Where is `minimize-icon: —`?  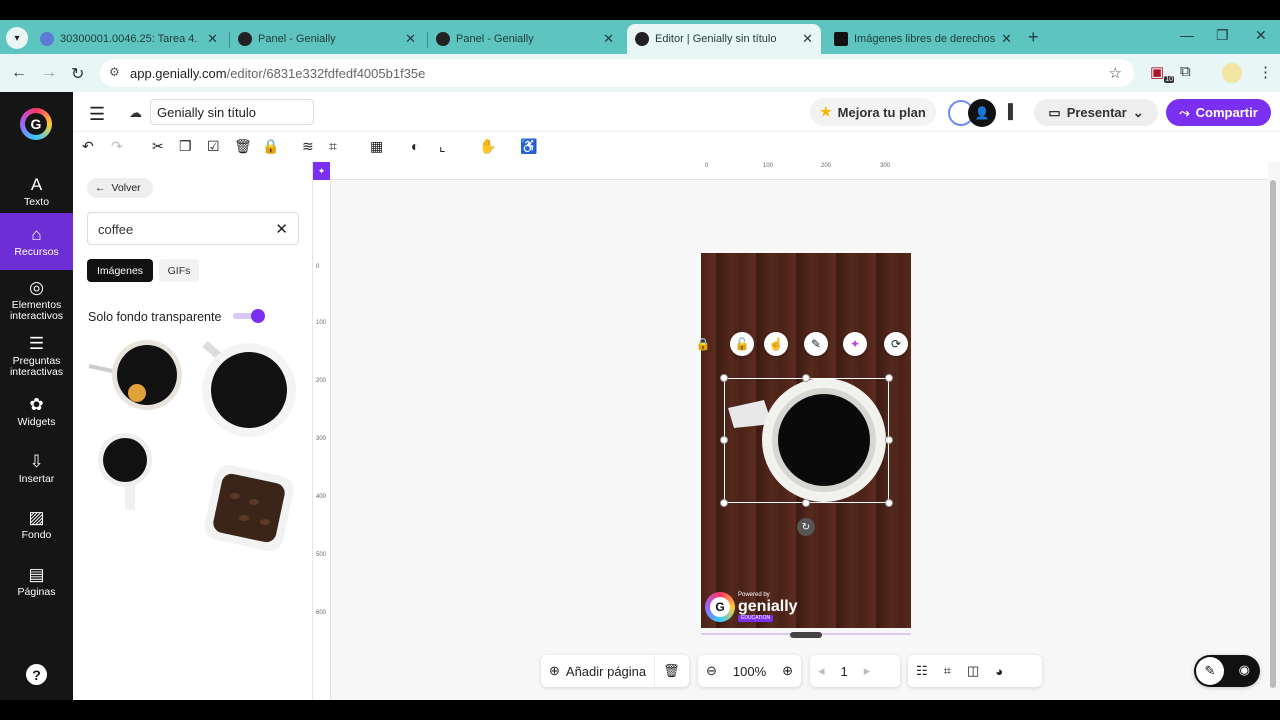 minimize-icon: — is located at coordinates (1187, 35).